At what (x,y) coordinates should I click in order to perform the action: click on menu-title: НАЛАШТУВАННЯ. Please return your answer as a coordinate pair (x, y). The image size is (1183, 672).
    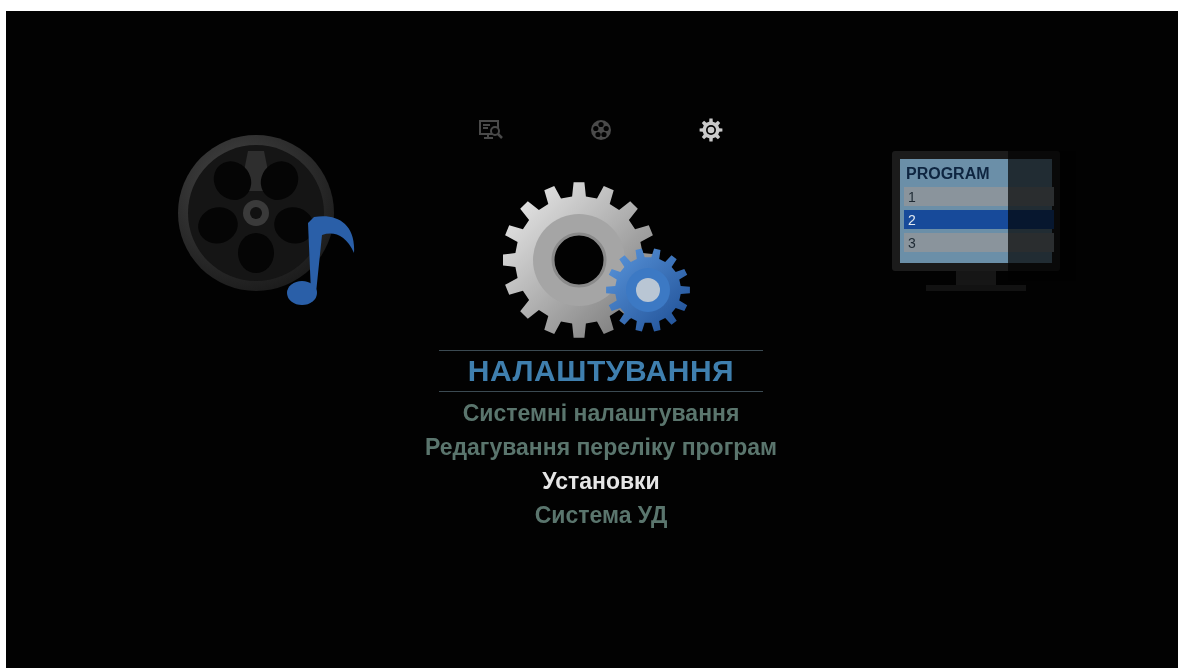
    Looking at the image, I should click on (601, 371).